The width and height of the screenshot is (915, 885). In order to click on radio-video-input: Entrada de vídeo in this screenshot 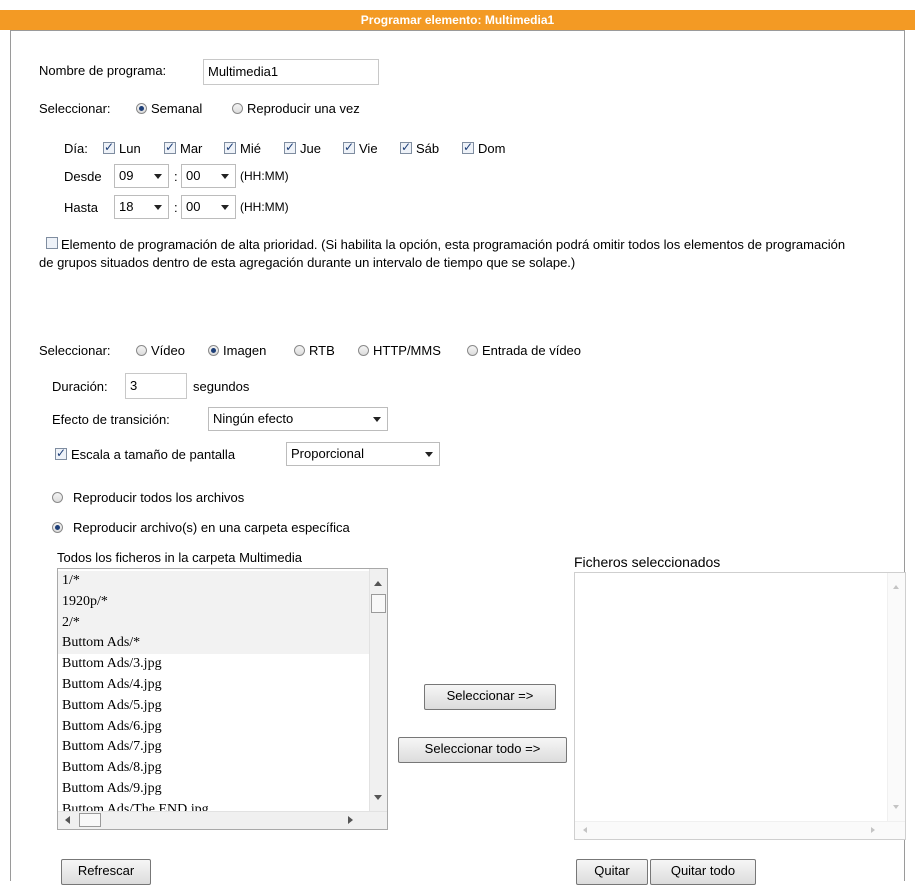, I will do `click(524, 350)`.